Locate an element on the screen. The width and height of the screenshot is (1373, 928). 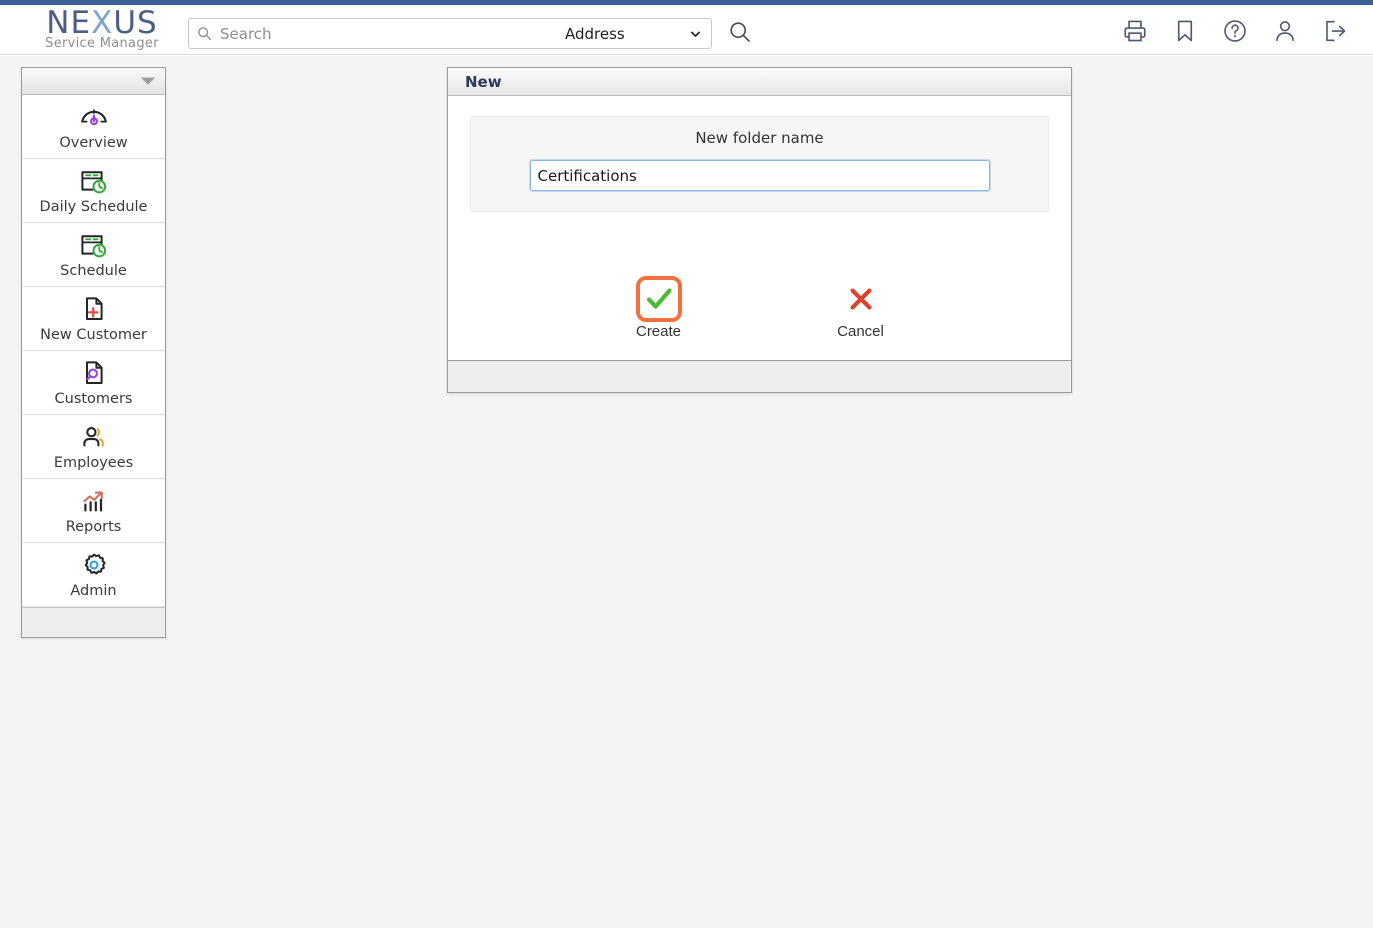
sidebar-item-admin: Admin is located at coordinates (93, 575).